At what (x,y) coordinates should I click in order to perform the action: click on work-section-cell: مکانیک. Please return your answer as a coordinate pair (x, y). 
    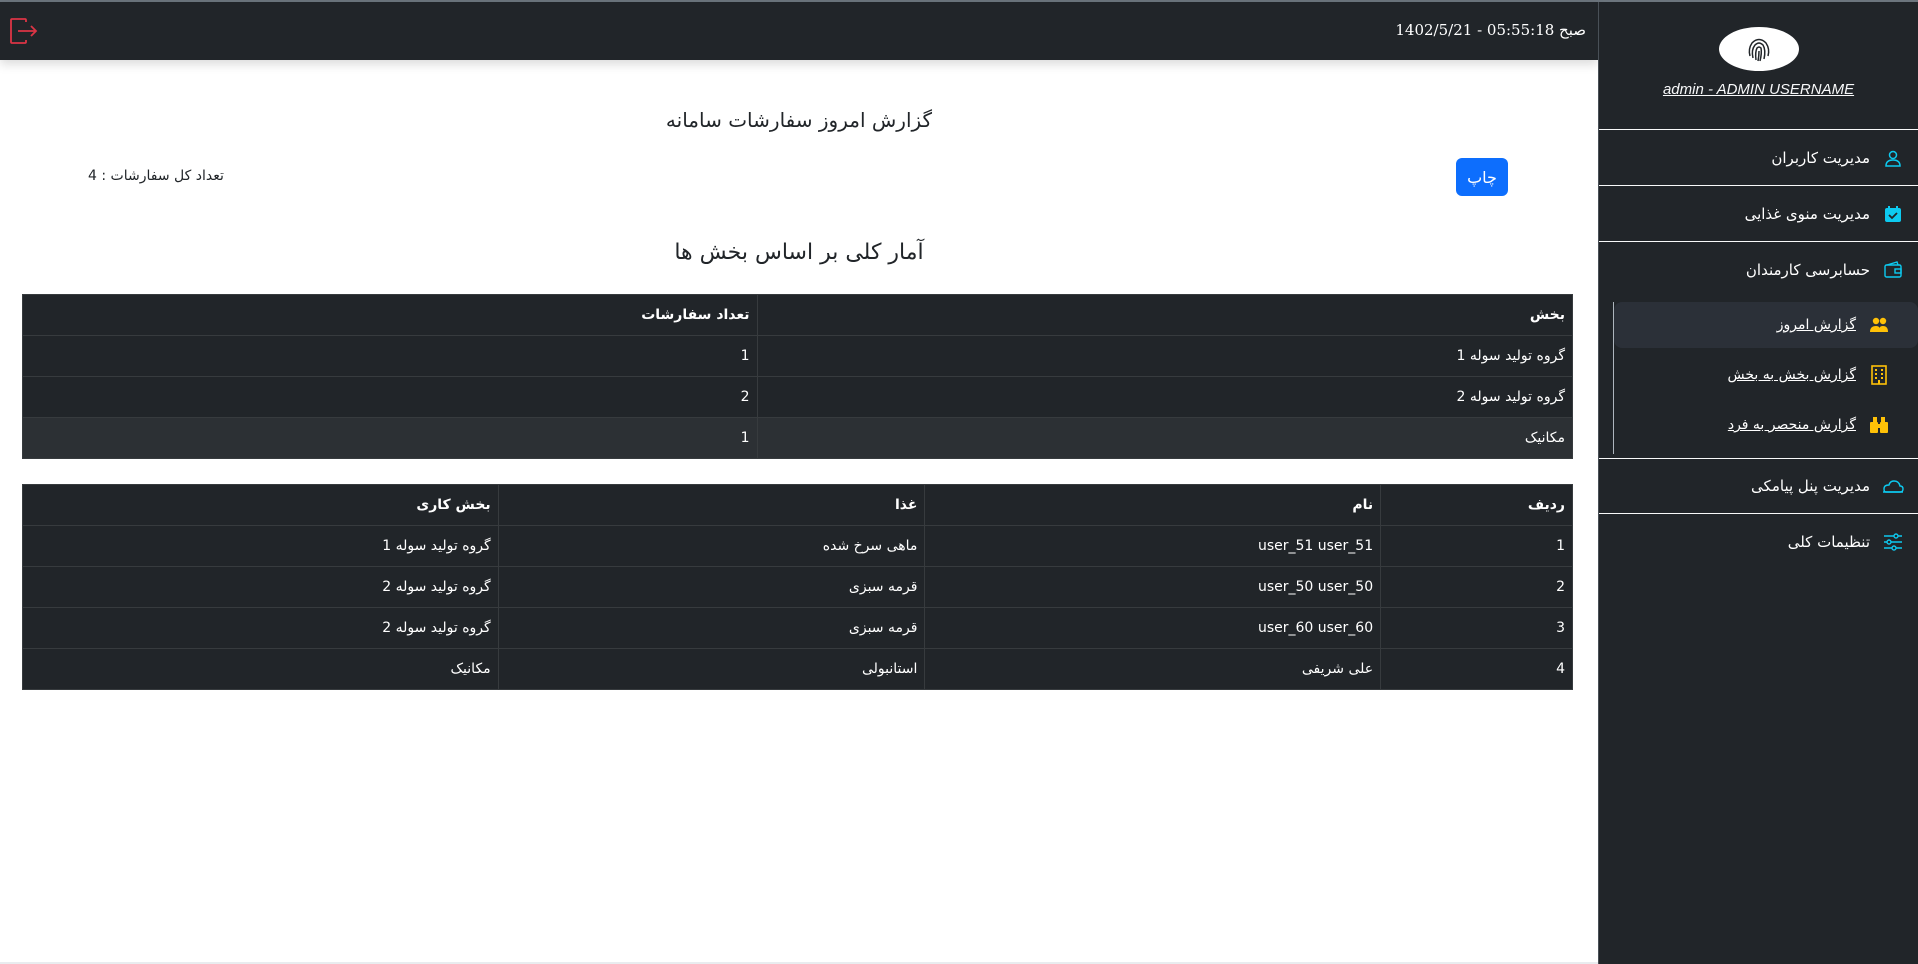
    Looking at the image, I should click on (260, 669).